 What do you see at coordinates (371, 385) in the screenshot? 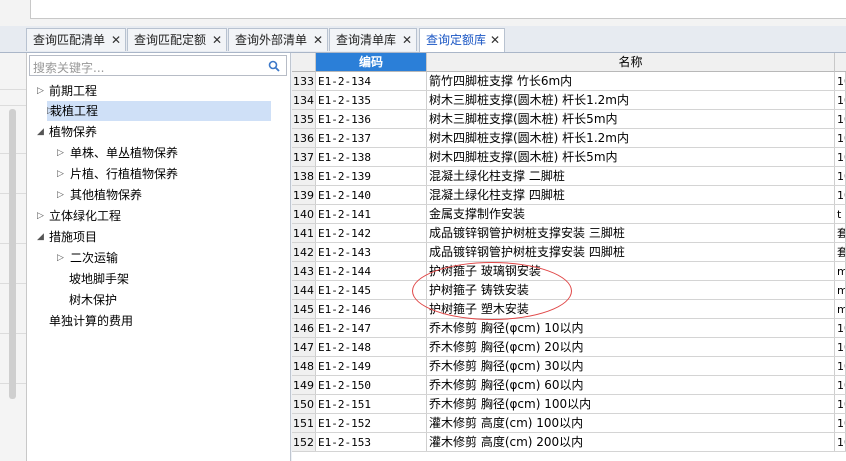
I see `code-cell: E1-2-150` at bounding box center [371, 385].